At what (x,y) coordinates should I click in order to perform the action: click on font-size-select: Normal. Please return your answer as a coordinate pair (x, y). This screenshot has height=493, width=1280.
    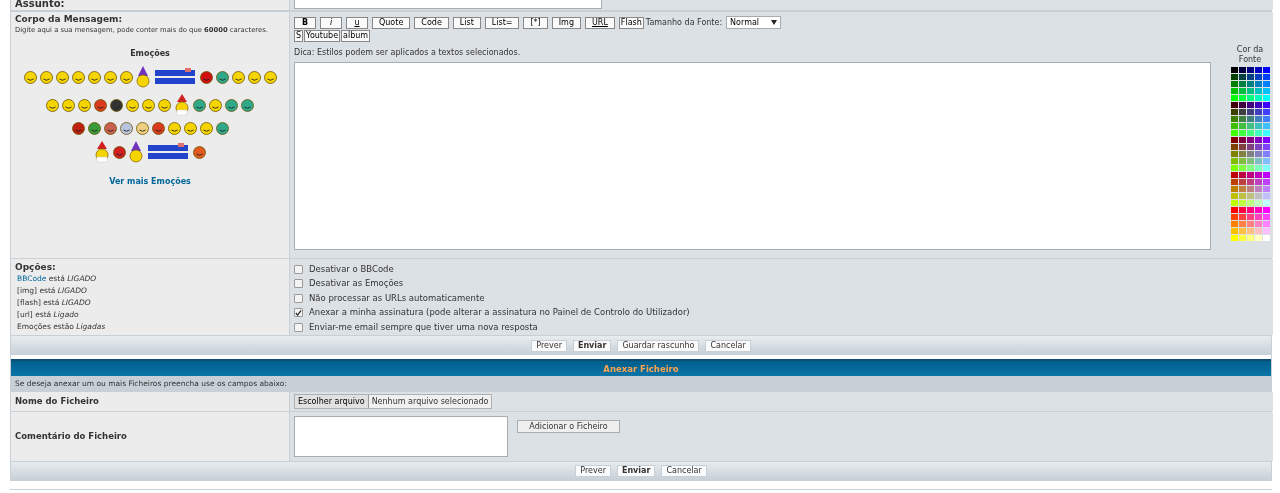
    Looking at the image, I should click on (754, 22).